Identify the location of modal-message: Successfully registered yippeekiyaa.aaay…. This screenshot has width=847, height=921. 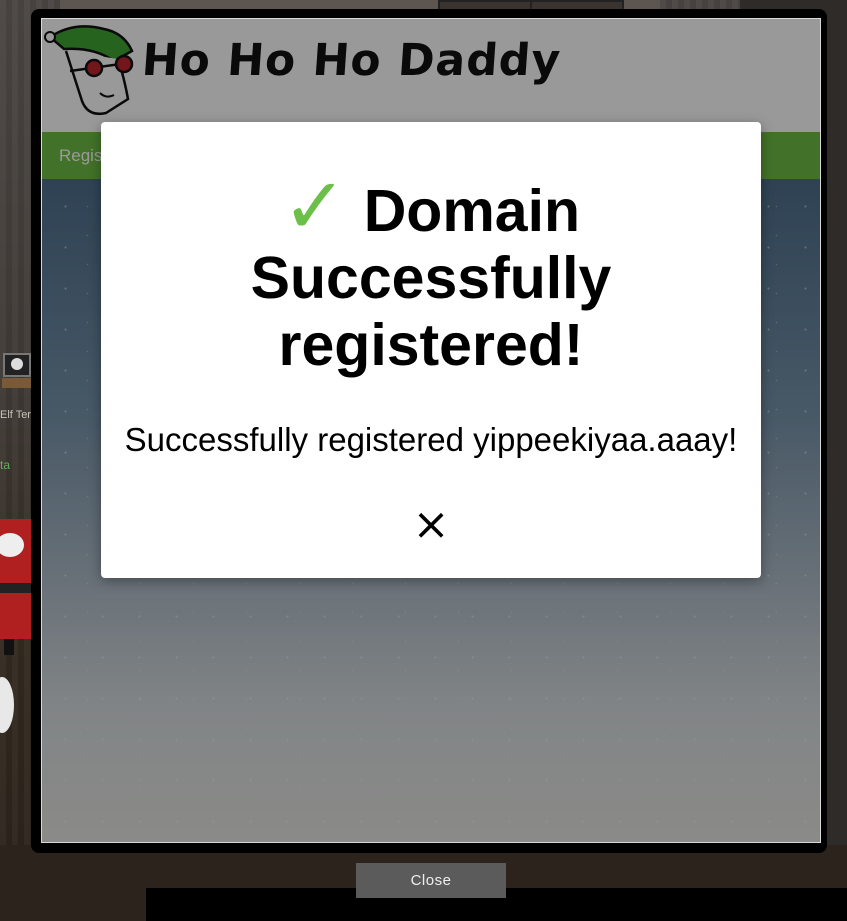
(431, 439).